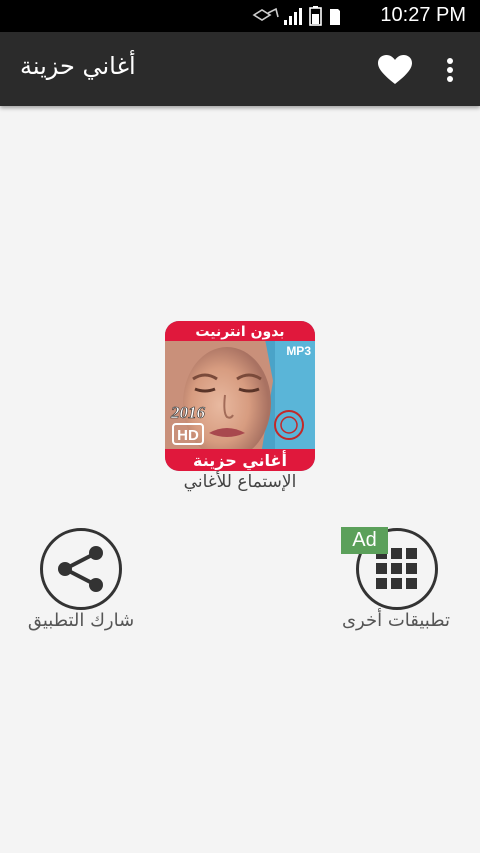 This screenshot has height=853, width=480. I want to click on app-bar: أغاني حزينة, so click(240, 69).